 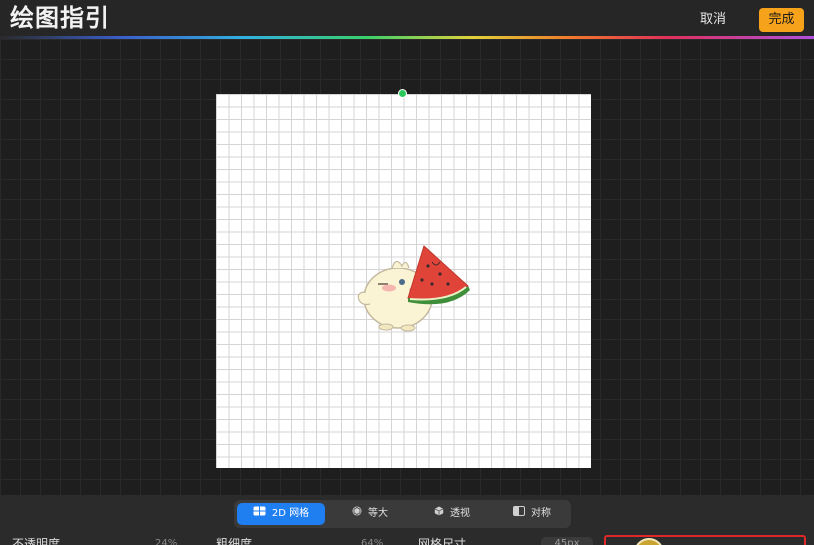 What do you see at coordinates (781, 20) in the screenshot?
I see `done-button: 完成` at bounding box center [781, 20].